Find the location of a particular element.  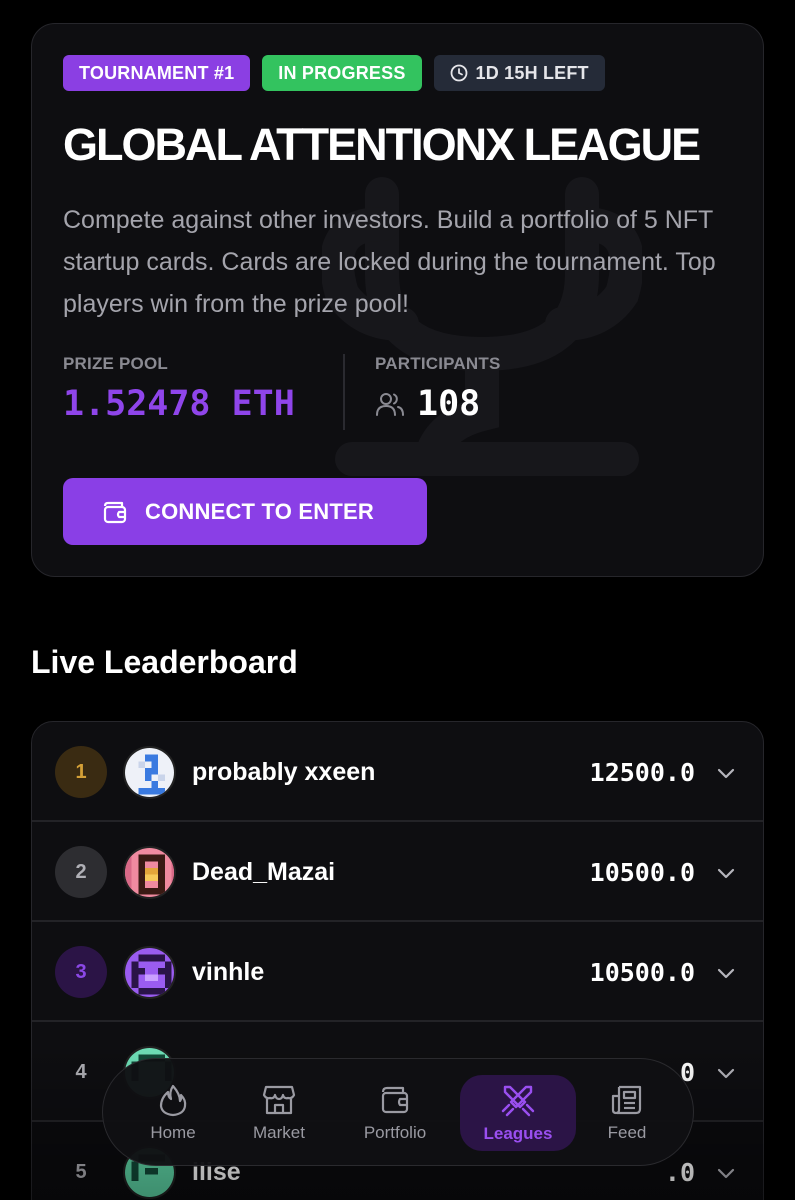

nav-leagues: Leagues is located at coordinates (518, 1113).